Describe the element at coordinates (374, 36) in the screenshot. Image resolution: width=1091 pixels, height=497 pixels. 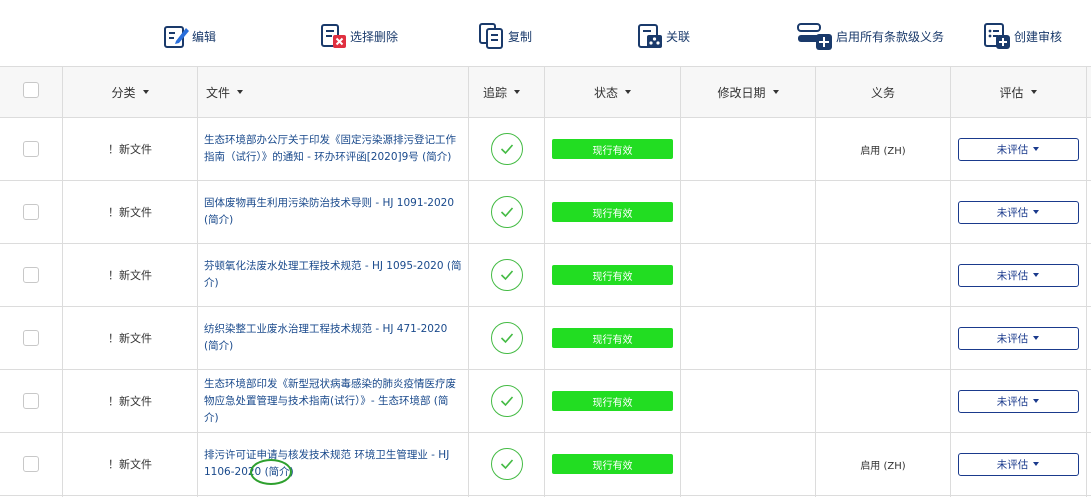
I see `delete-selected-label: 选择删除` at that location.